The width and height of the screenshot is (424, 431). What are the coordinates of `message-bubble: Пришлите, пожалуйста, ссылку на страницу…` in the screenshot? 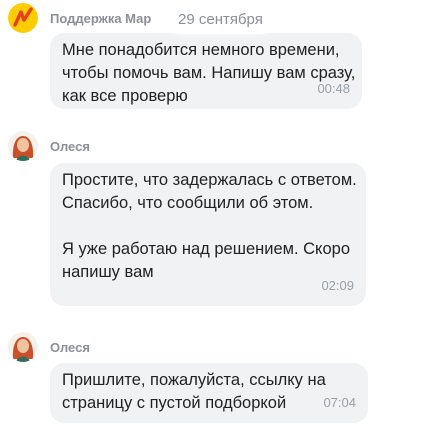 It's located at (209, 393).